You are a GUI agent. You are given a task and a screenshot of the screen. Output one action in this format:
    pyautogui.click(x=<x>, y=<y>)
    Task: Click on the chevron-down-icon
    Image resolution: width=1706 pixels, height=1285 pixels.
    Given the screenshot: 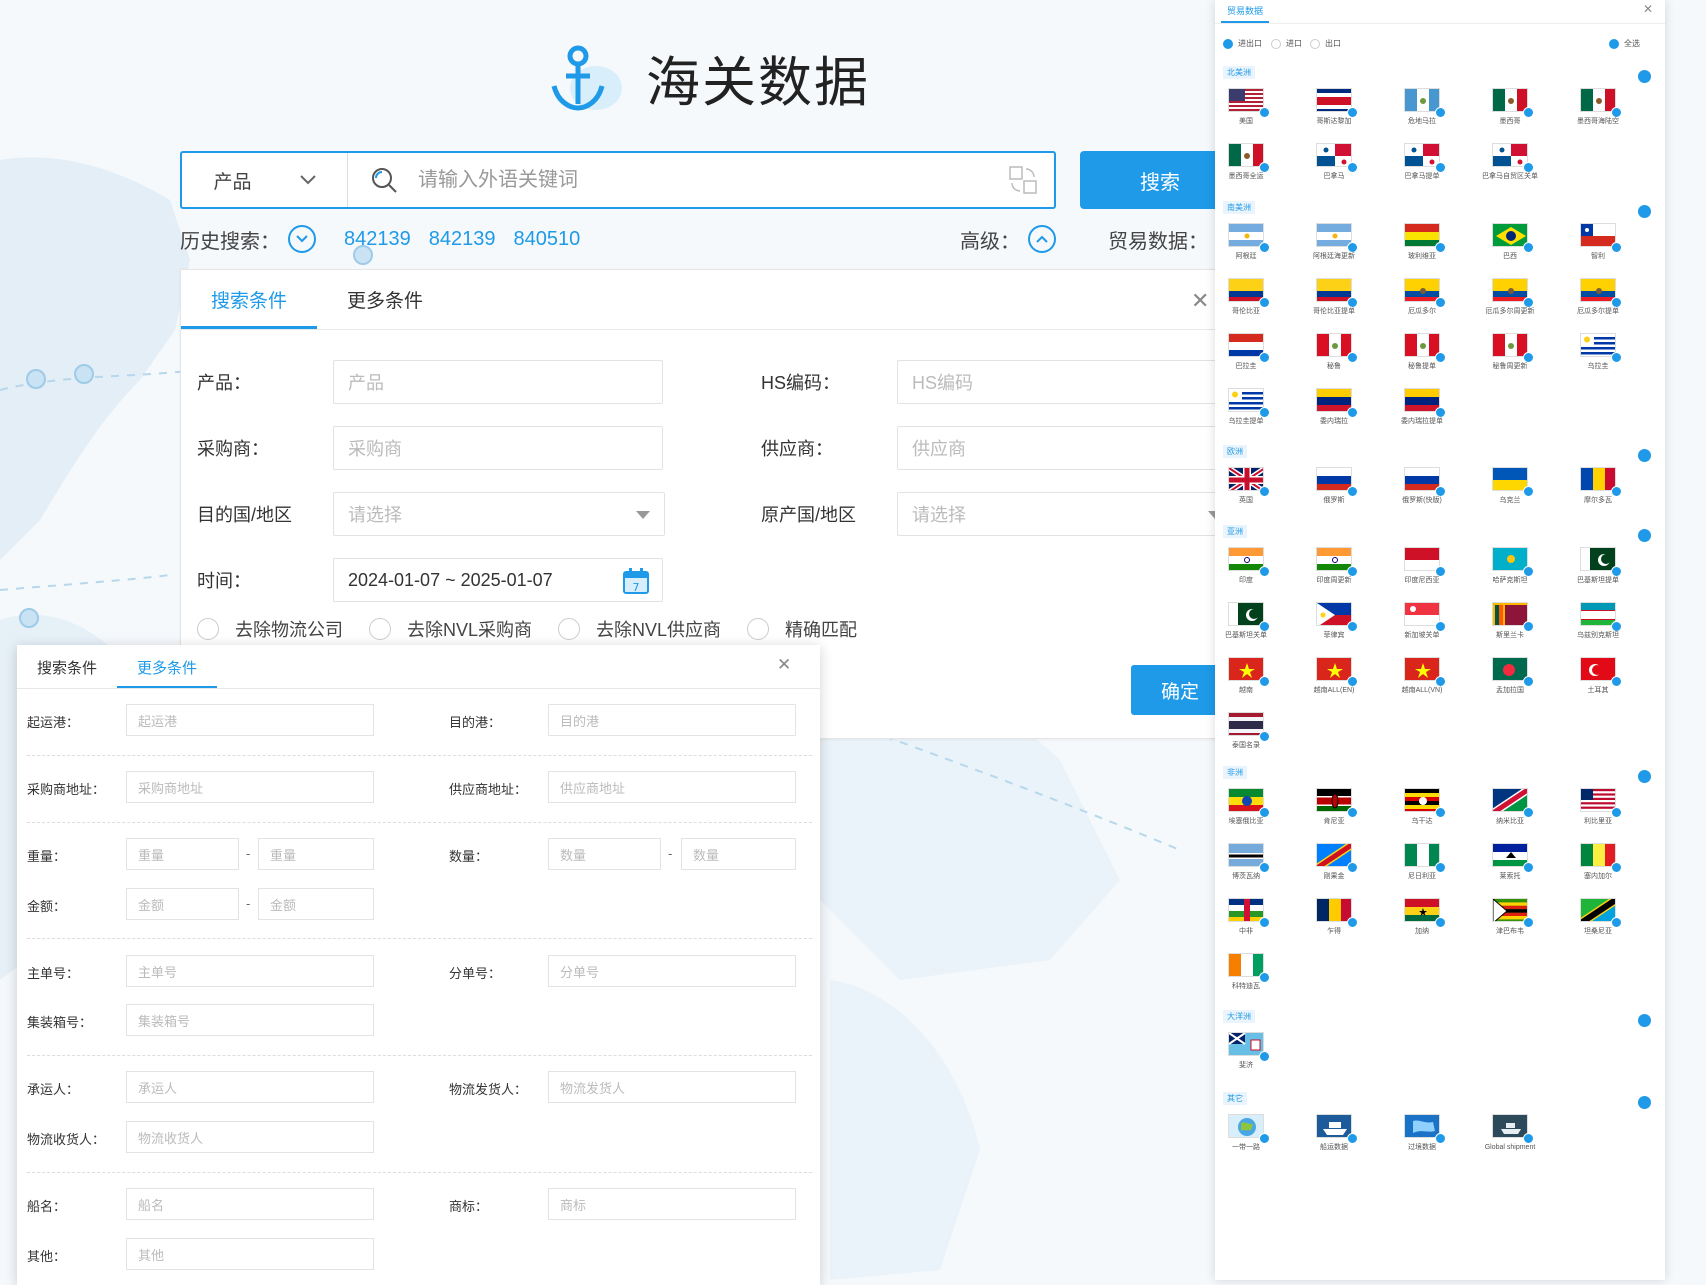 What is the action you would take?
    pyautogui.click(x=302, y=239)
    